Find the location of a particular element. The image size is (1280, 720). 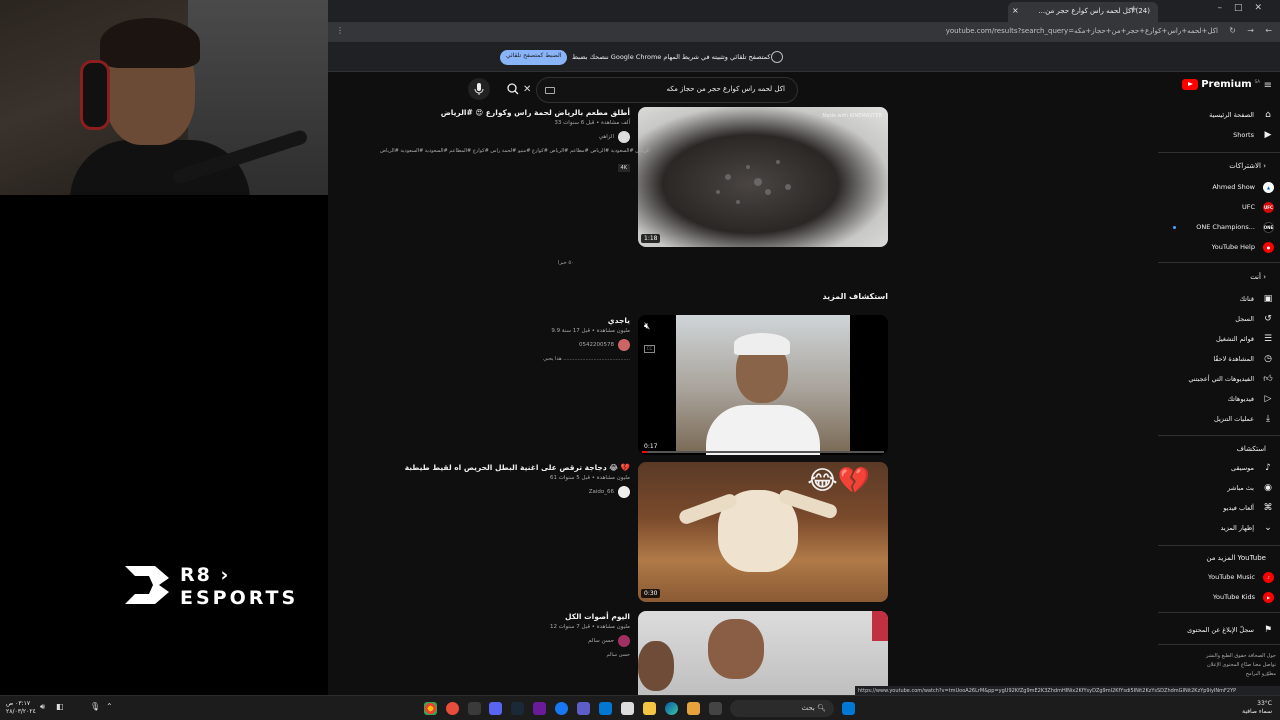

reload-icon: ↻ is located at coordinates (1232, 30).